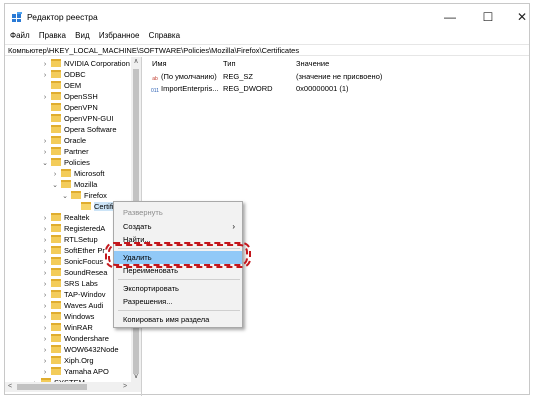  Describe the element at coordinates (520, 17) in the screenshot. I see `close-button: ✕` at that location.